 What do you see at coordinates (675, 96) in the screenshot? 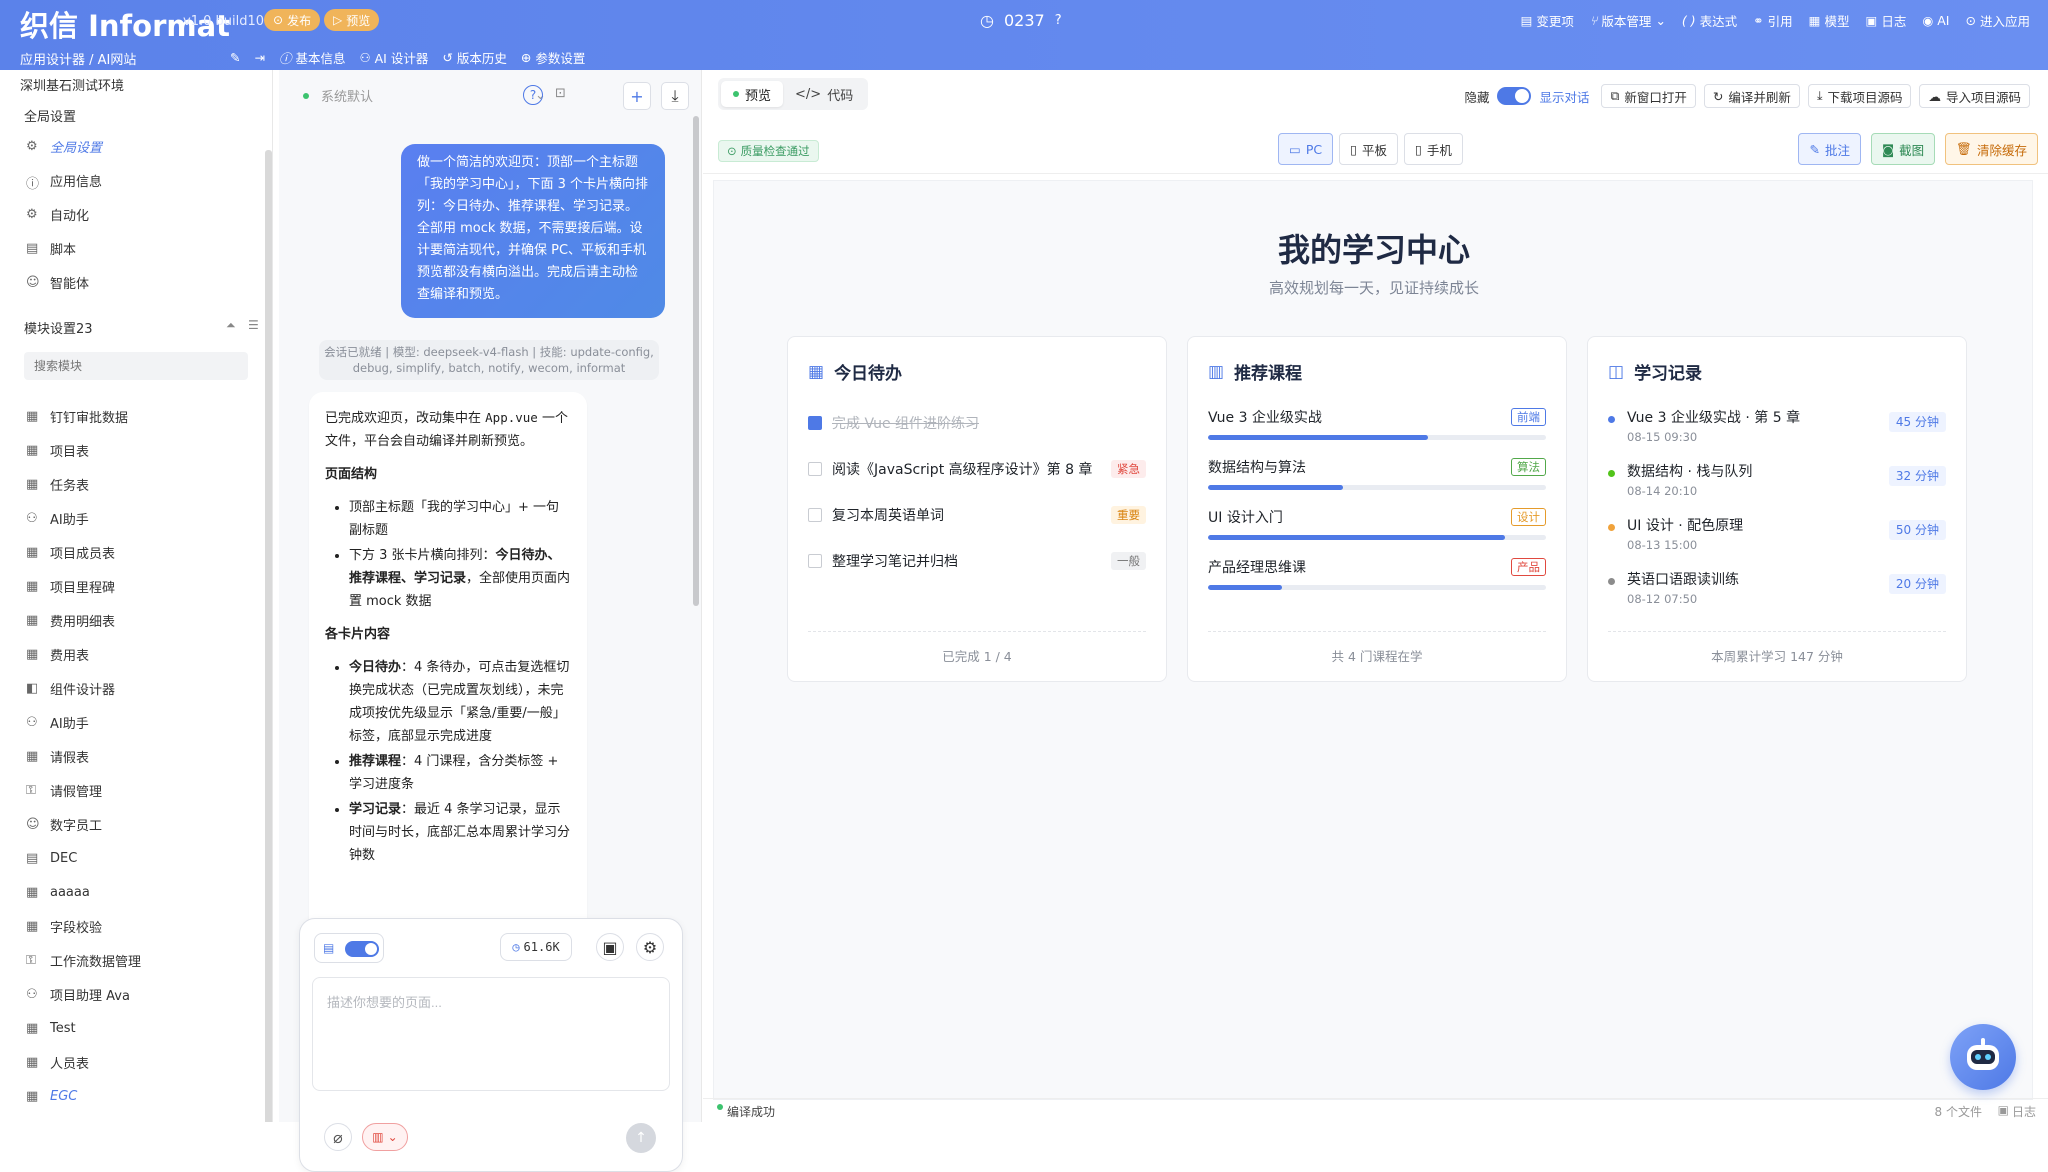
I see `download-button: ⤓` at bounding box center [675, 96].